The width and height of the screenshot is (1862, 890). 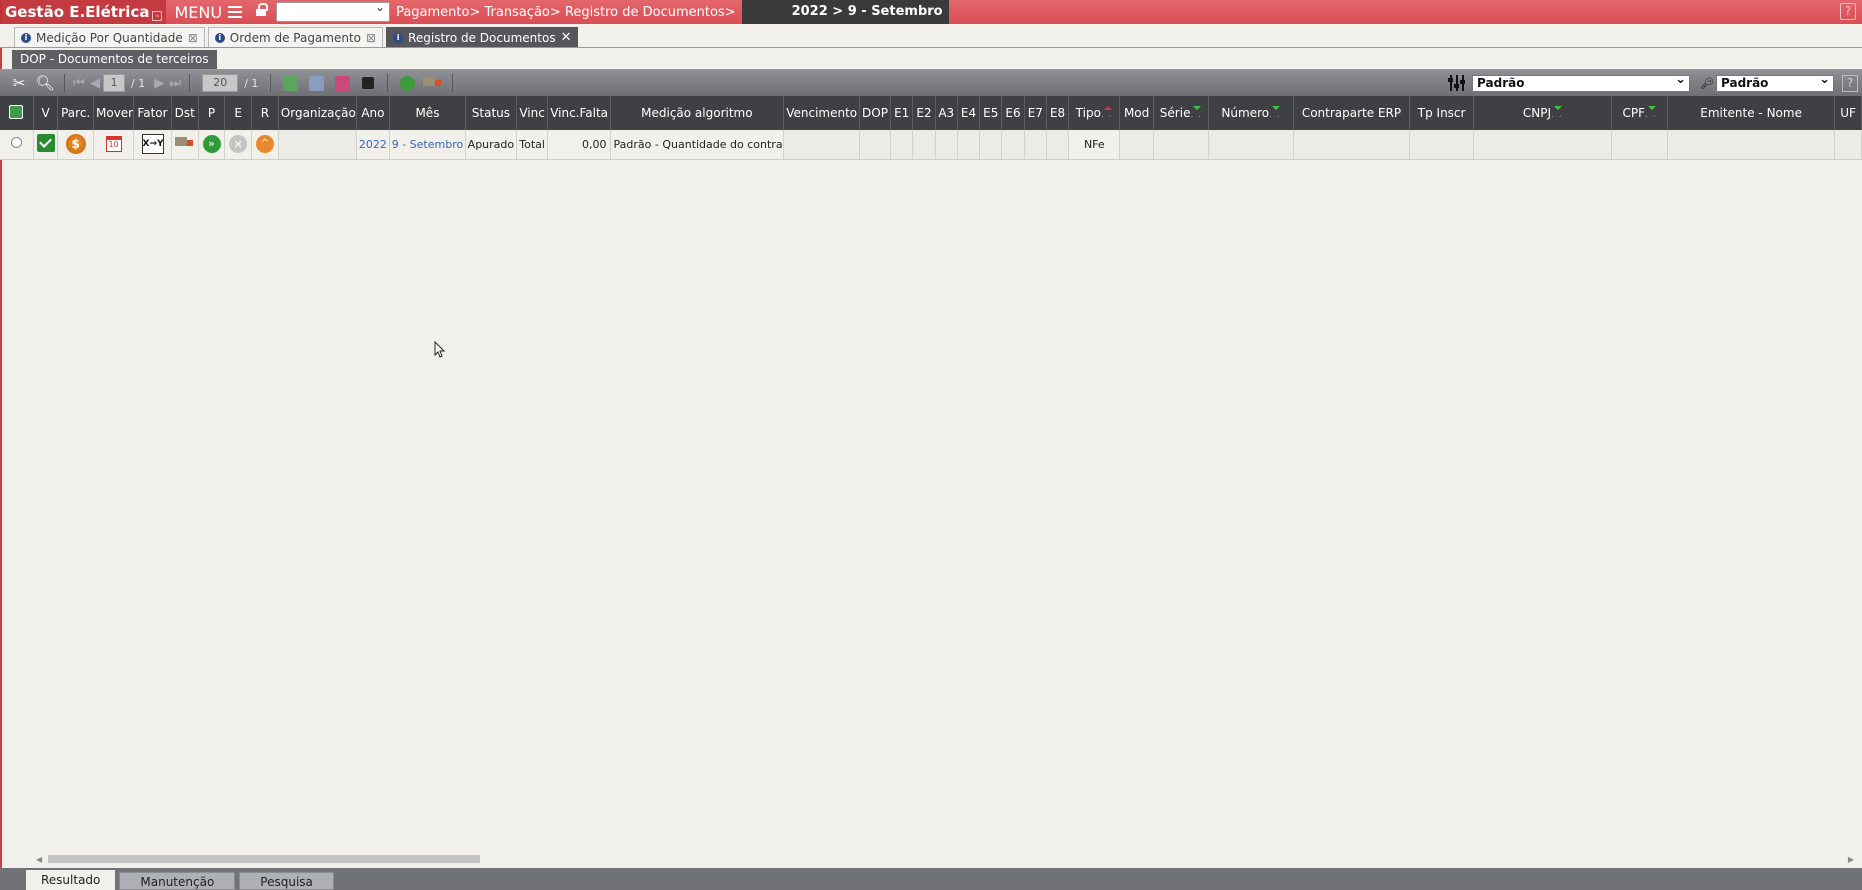 What do you see at coordinates (1850, 83) in the screenshot?
I see `help-icon: ?` at bounding box center [1850, 83].